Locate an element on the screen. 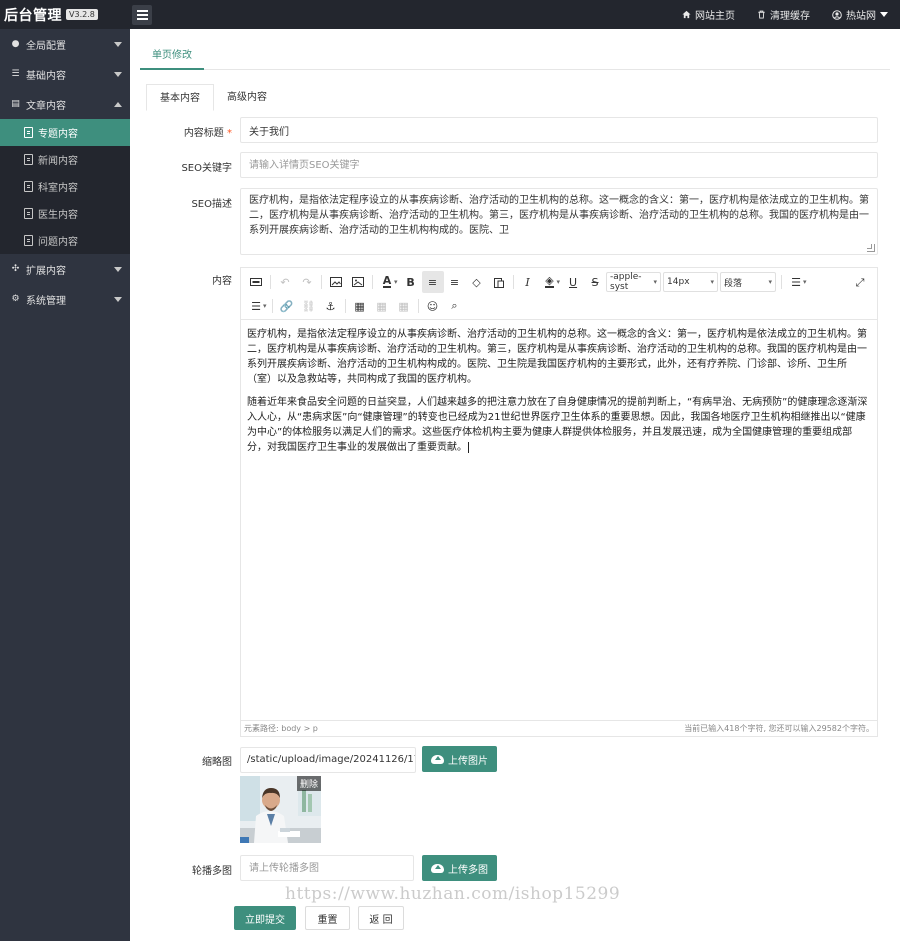 Image resolution: width=900 pixels, height=941 pixels. thumbnail-path-input: /static/upload/image/20241126/173259 is located at coordinates (328, 760).